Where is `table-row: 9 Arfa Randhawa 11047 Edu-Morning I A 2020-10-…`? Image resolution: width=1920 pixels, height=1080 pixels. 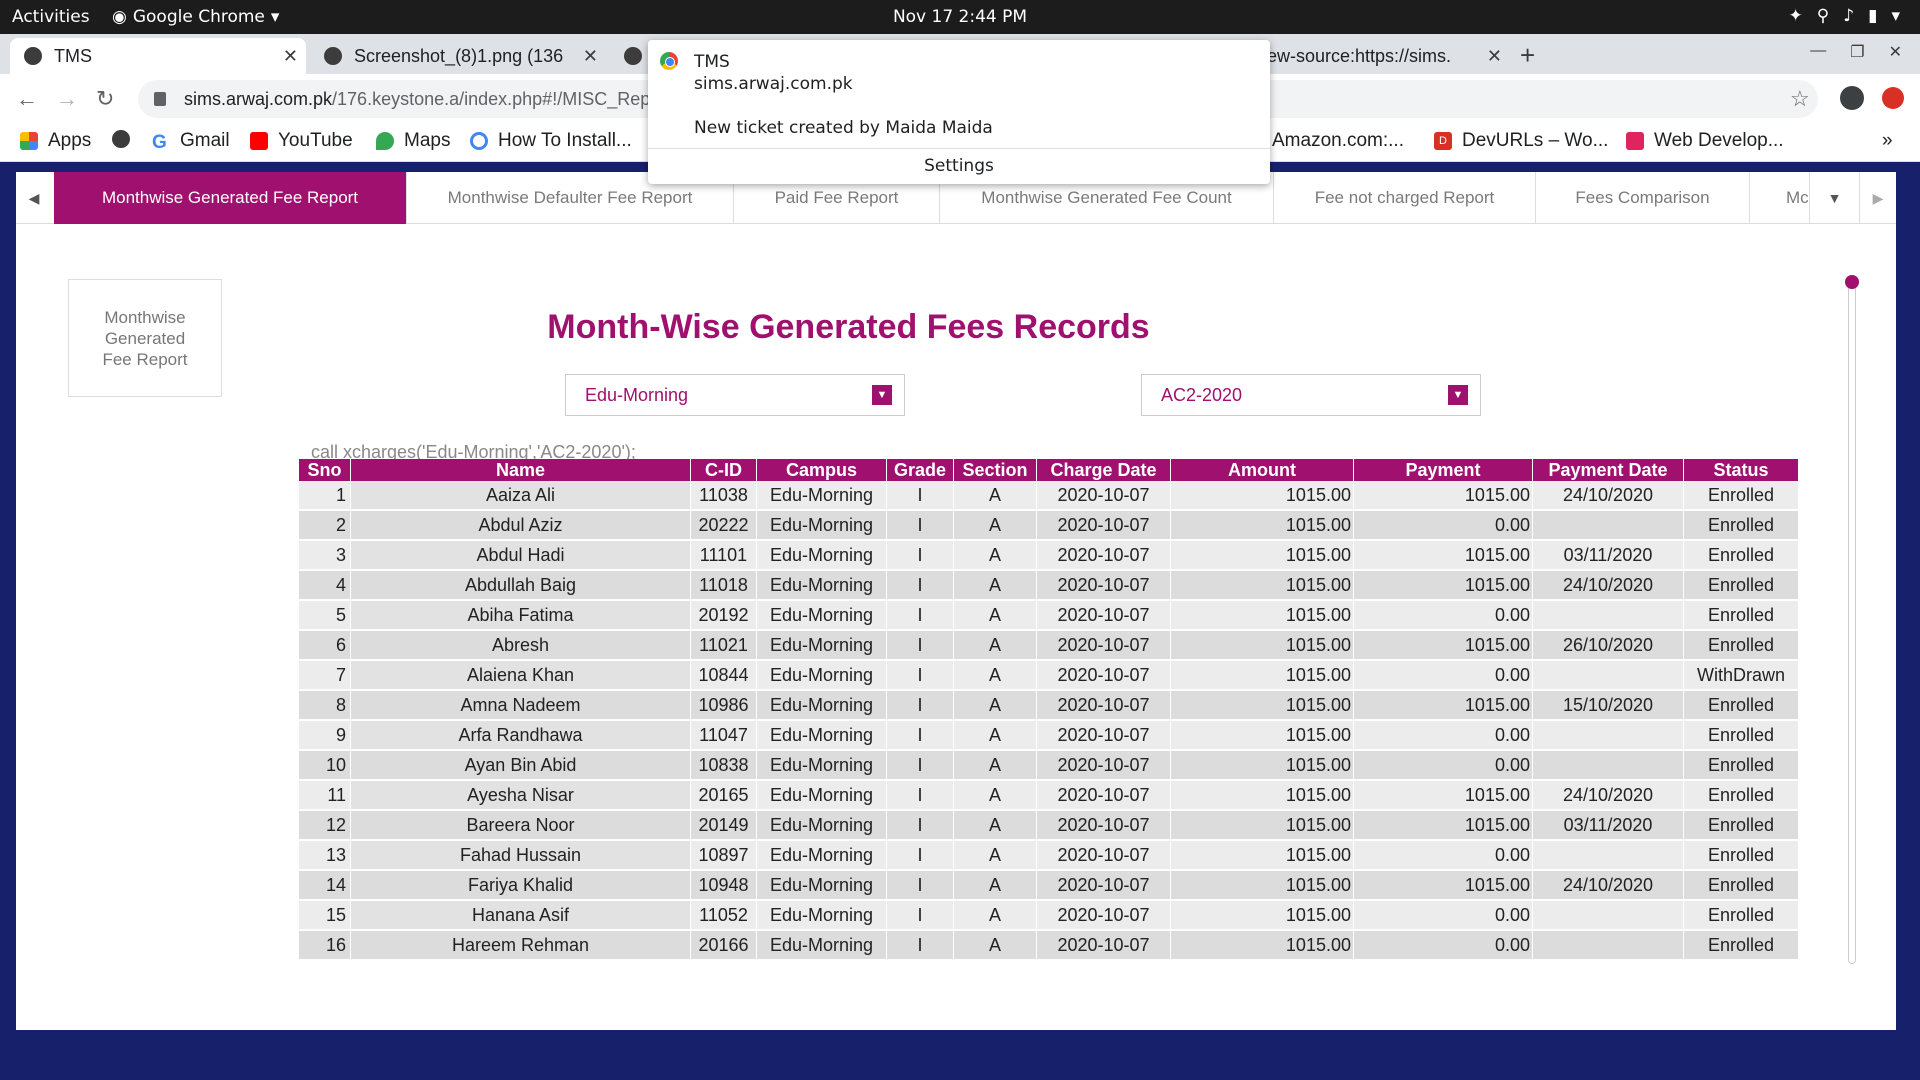
table-row: 9 Arfa Randhawa 11047 Edu-Morning I A 2020-10-… is located at coordinates (1049, 736).